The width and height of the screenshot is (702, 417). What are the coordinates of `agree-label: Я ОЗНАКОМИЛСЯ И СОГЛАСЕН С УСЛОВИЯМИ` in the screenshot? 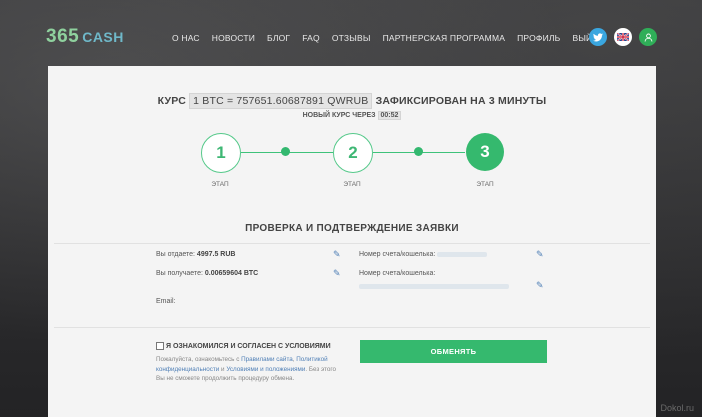 It's located at (248, 346).